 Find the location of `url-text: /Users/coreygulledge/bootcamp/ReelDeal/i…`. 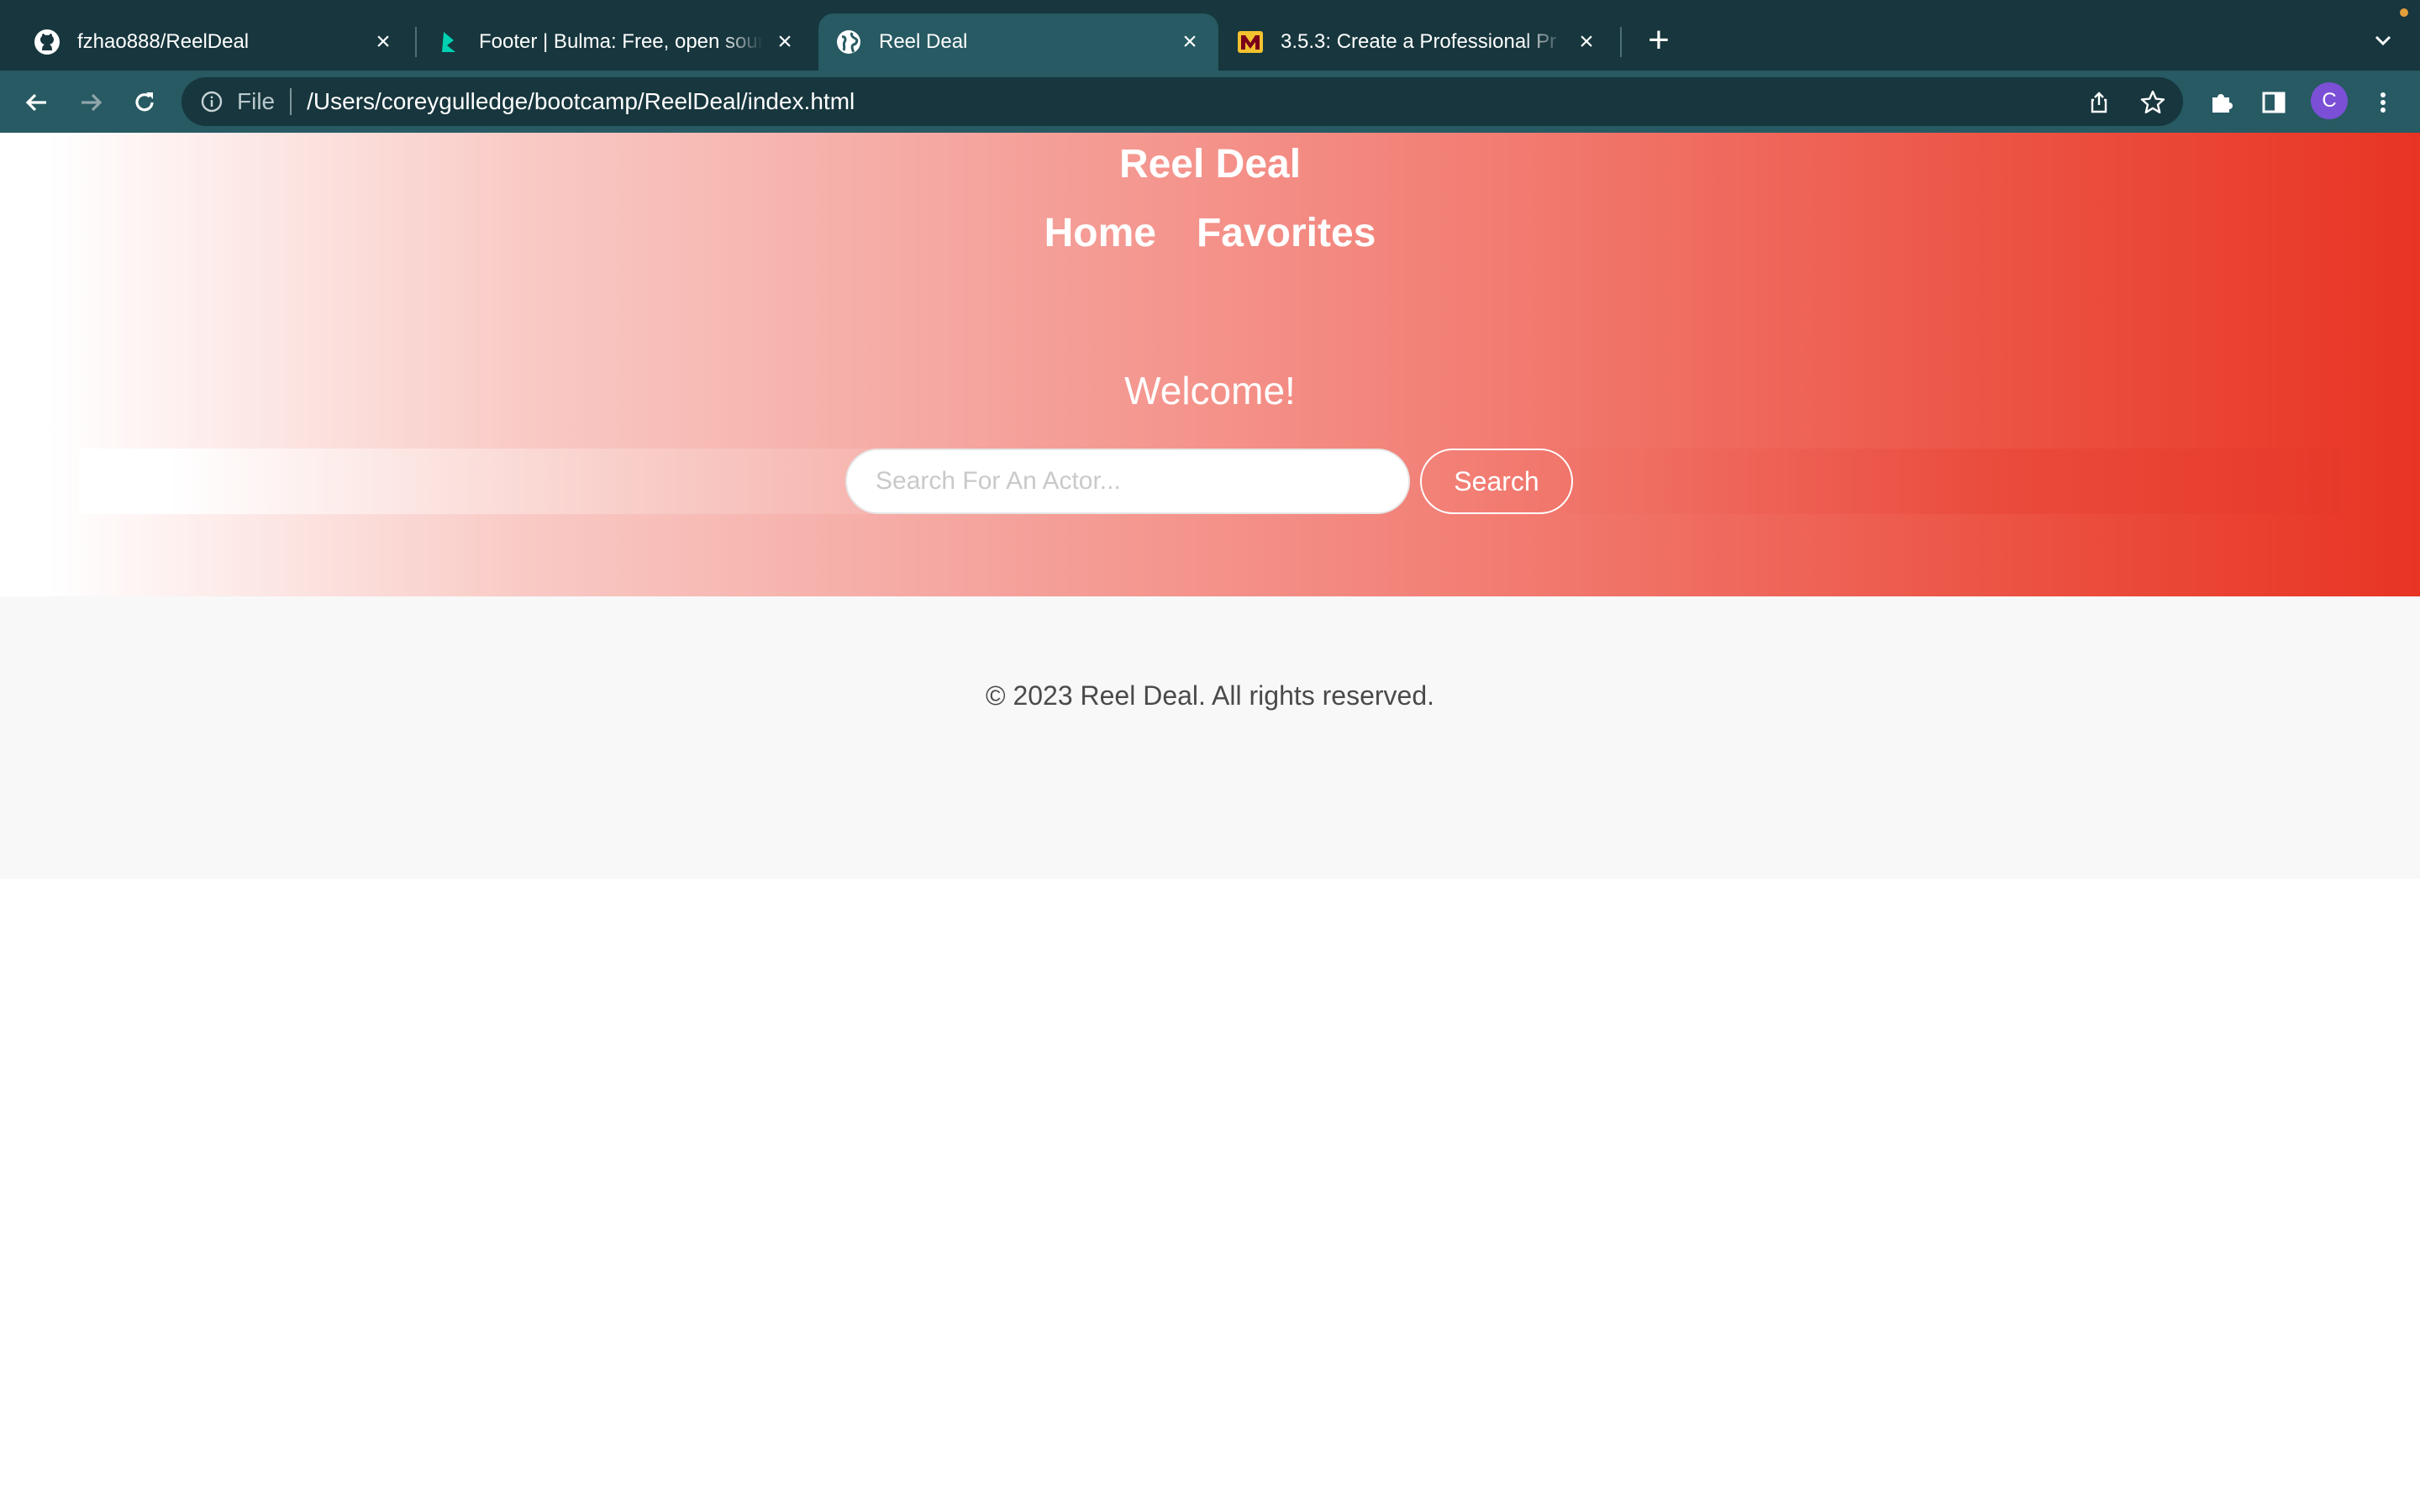

url-text: /Users/coreygulledge/bootcamp/ReelDeal/i… is located at coordinates (581, 101).